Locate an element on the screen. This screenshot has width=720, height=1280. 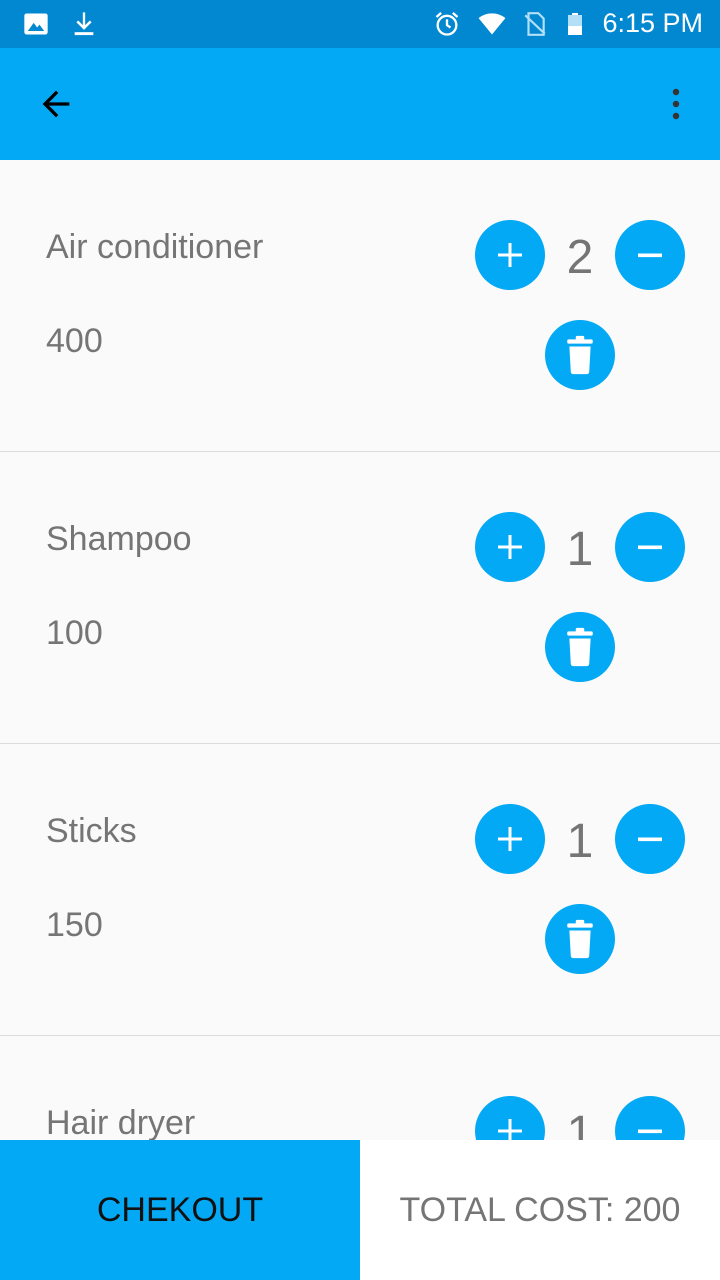
item-price: 100 is located at coordinates (74, 633).